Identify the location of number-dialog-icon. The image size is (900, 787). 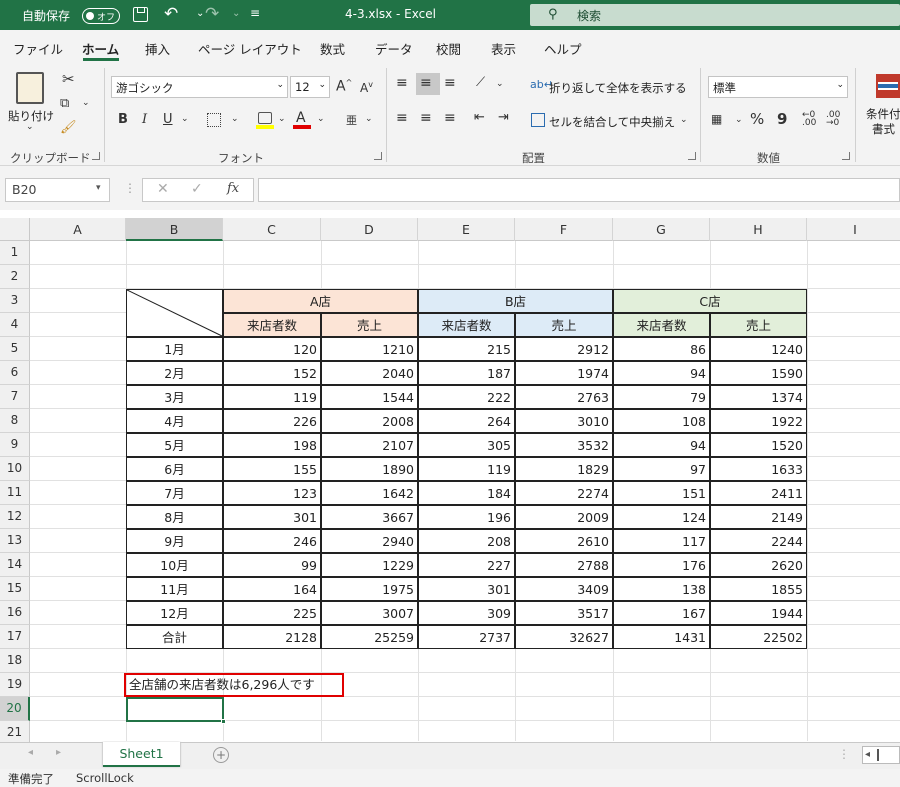
(846, 156).